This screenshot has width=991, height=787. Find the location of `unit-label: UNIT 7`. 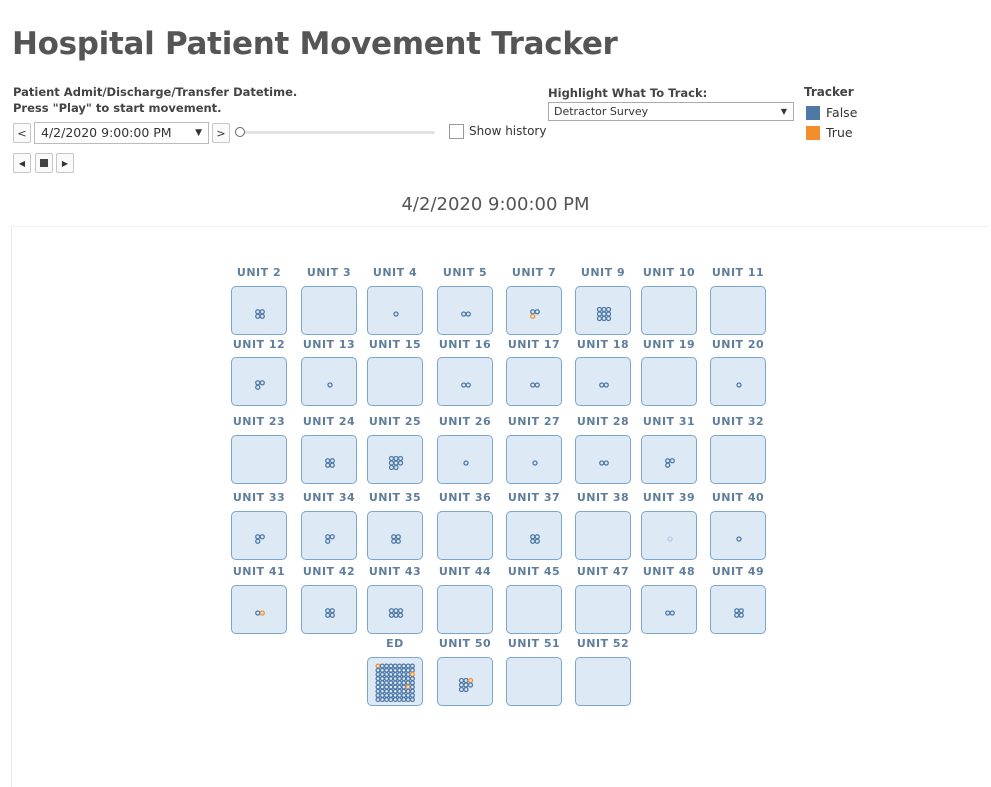

unit-label: UNIT 7 is located at coordinates (534, 272).